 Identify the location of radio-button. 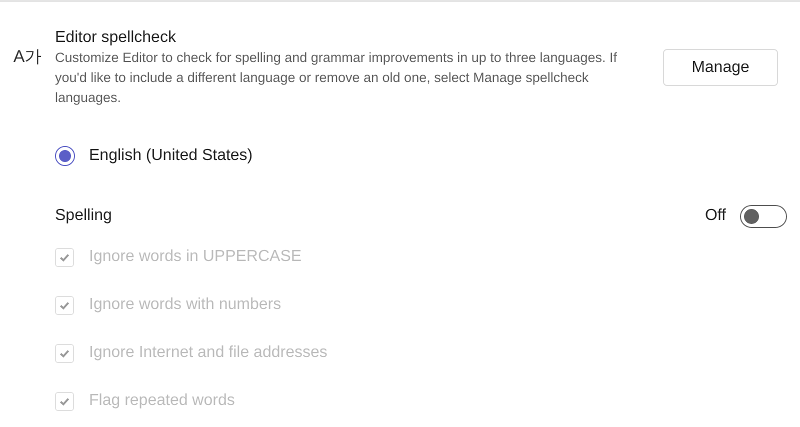
(65, 156).